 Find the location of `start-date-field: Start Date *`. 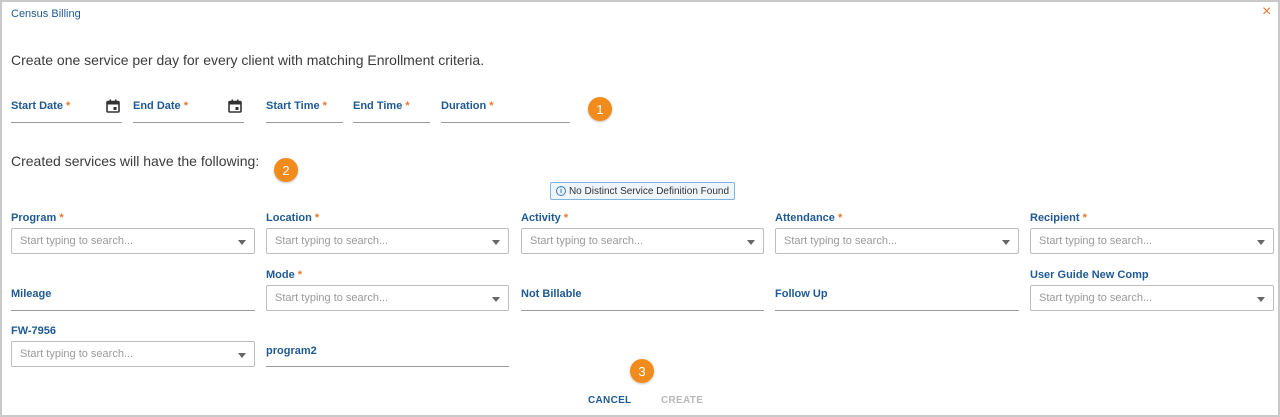

start-date-field: Start Date * is located at coordinates (40, 106).